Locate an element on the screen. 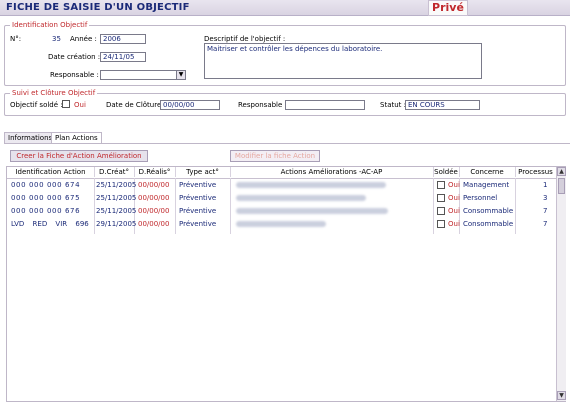 This screenshot has height=405, width=570. suivi-responsable-label: Responsable : is located at coordinates (262, 105).